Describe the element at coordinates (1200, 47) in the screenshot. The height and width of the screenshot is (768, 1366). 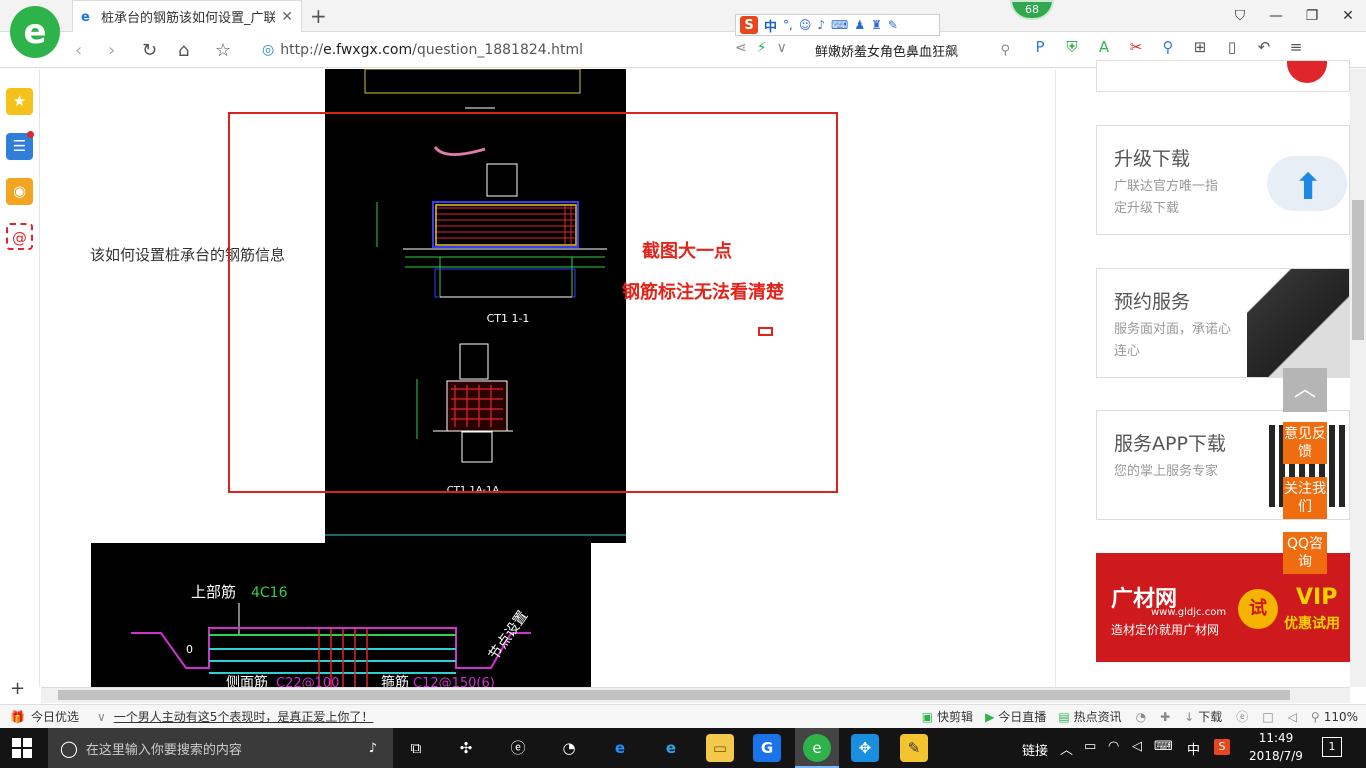
I see `apps-icon: ⊞` at that location.